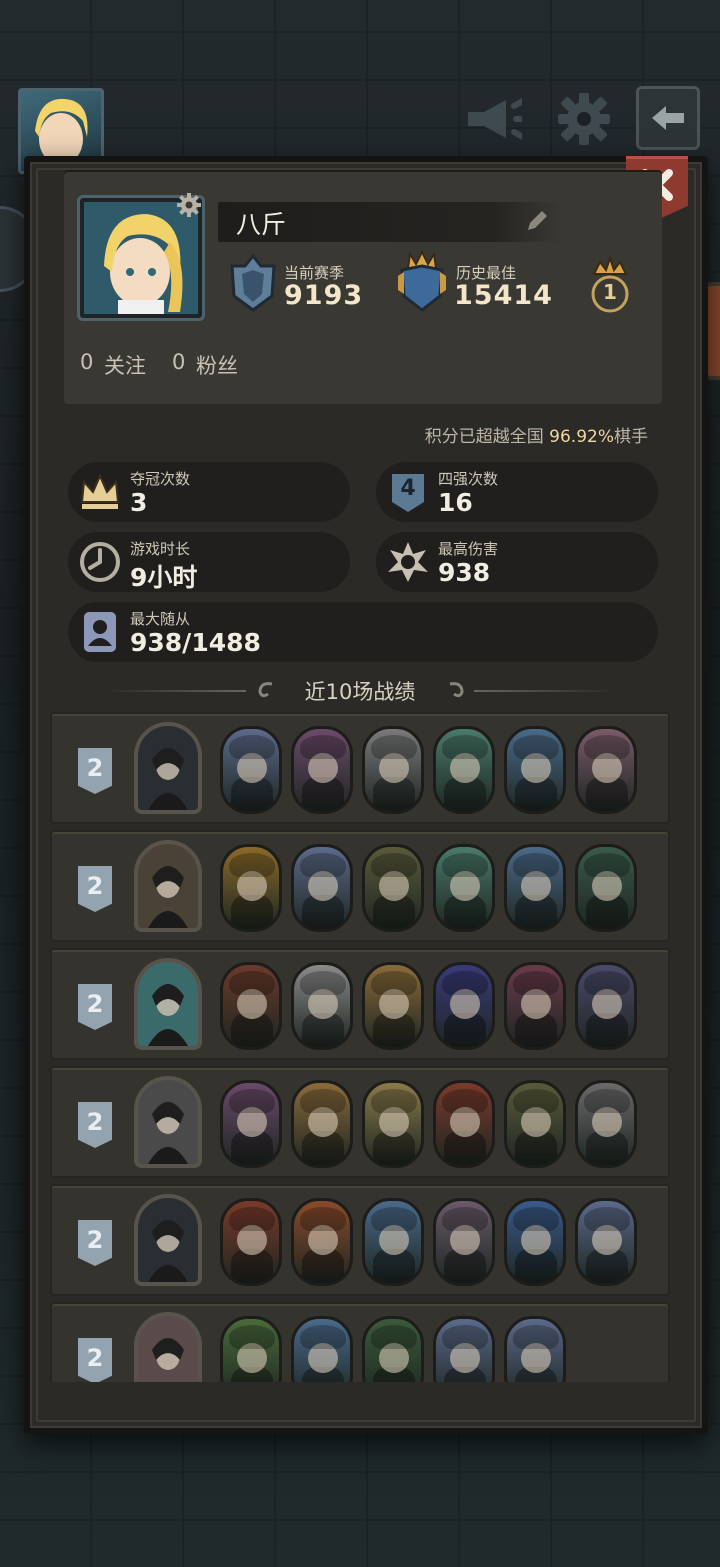  What do you see at coordinates (408, 488) in the screenshot?
I see `top4-icon-number: 4` at bounding box center [408, 488].